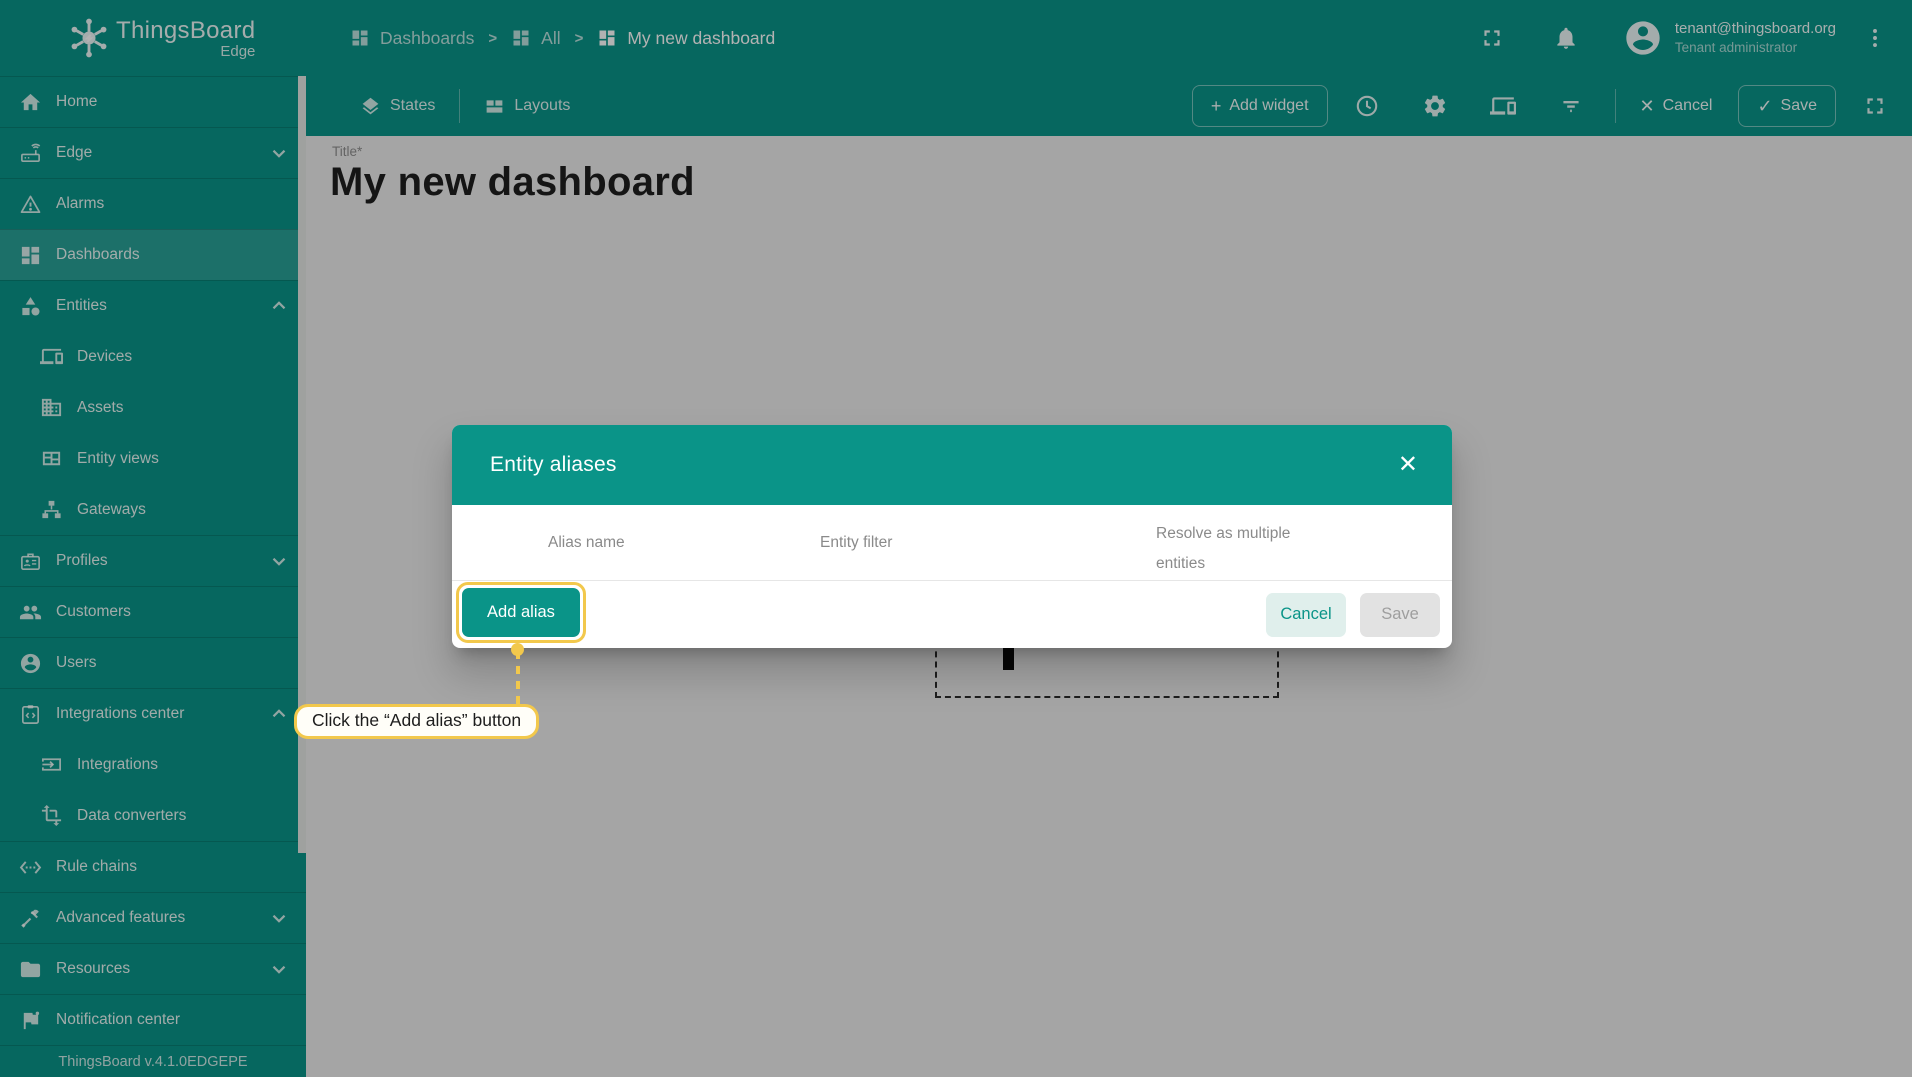  What do you see at coordinates (952, 614) in the screenshot?
I see `dialog-footer: Cancel Save` at bounding box center [952, 614].